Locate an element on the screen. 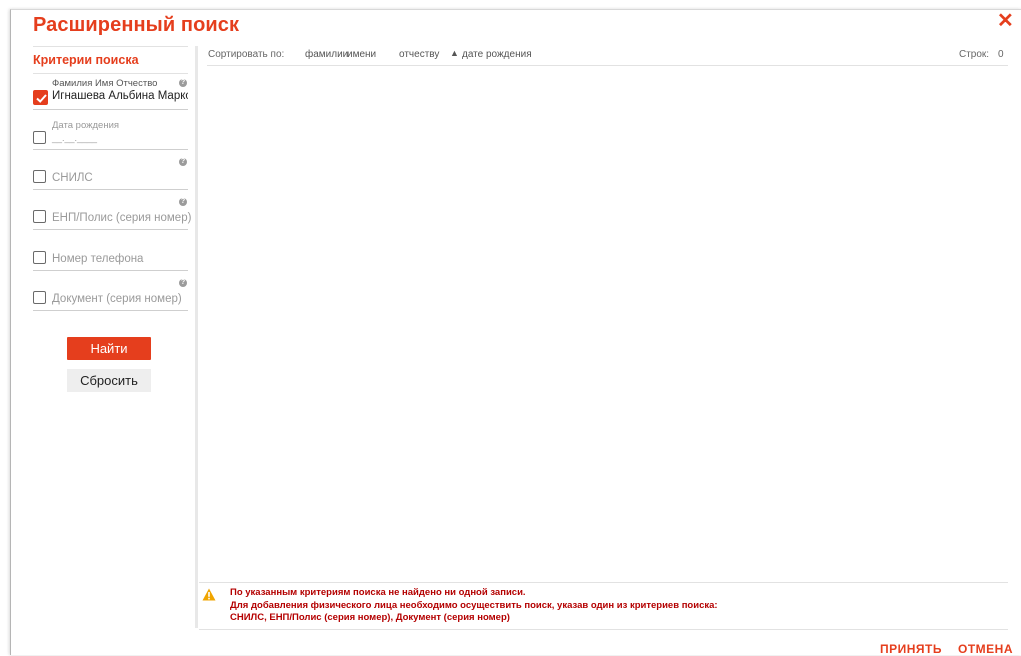  enp-checkbox is located at coordinates (39, 216).